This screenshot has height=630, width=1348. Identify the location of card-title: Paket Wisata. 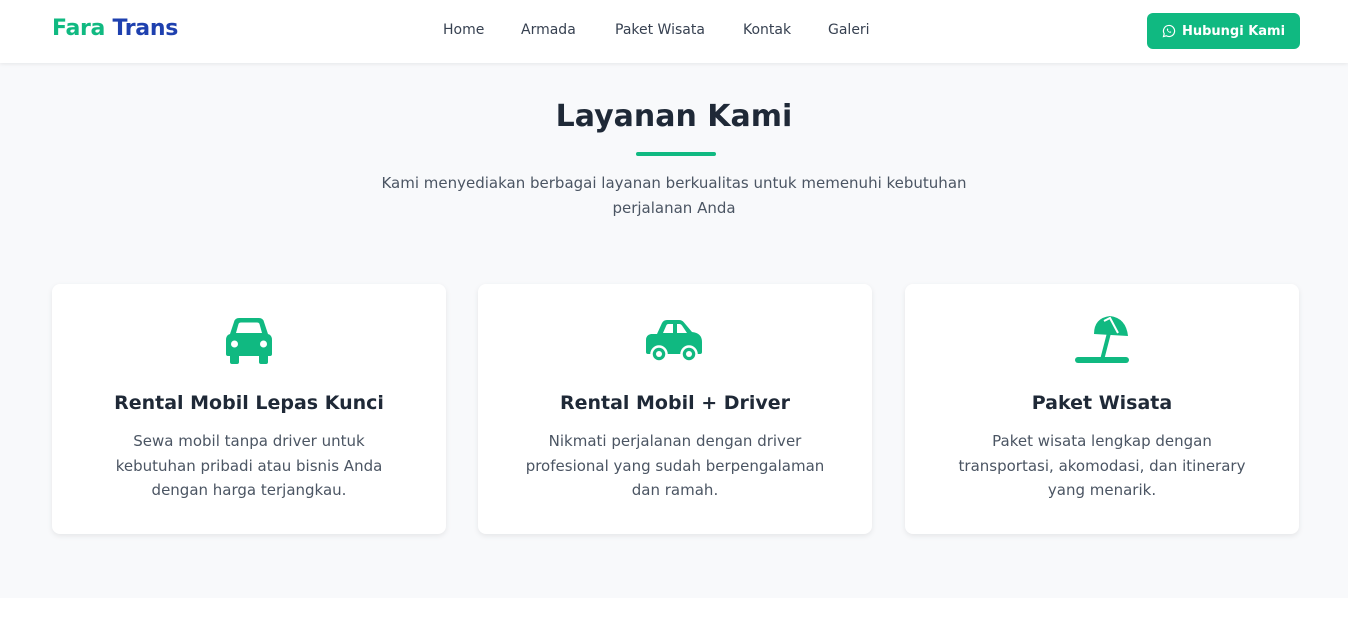
(1102, 403).